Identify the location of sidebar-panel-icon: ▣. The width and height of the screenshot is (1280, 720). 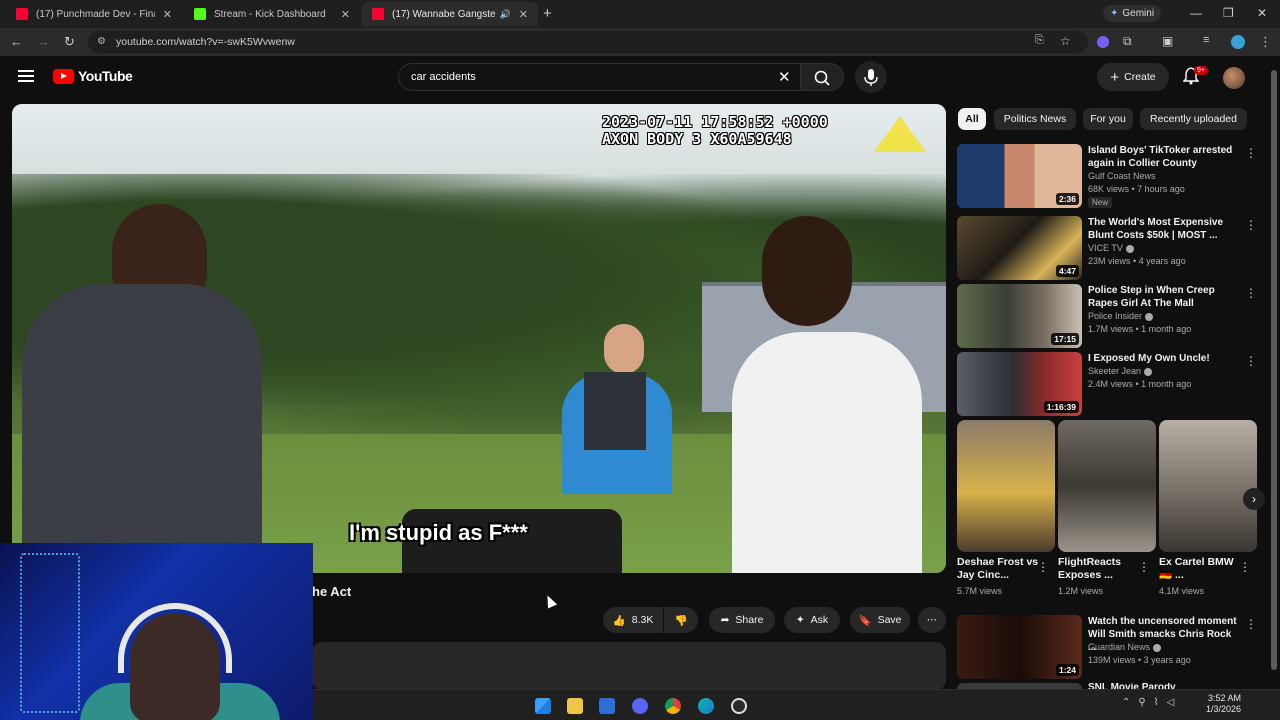
(1167, 41).